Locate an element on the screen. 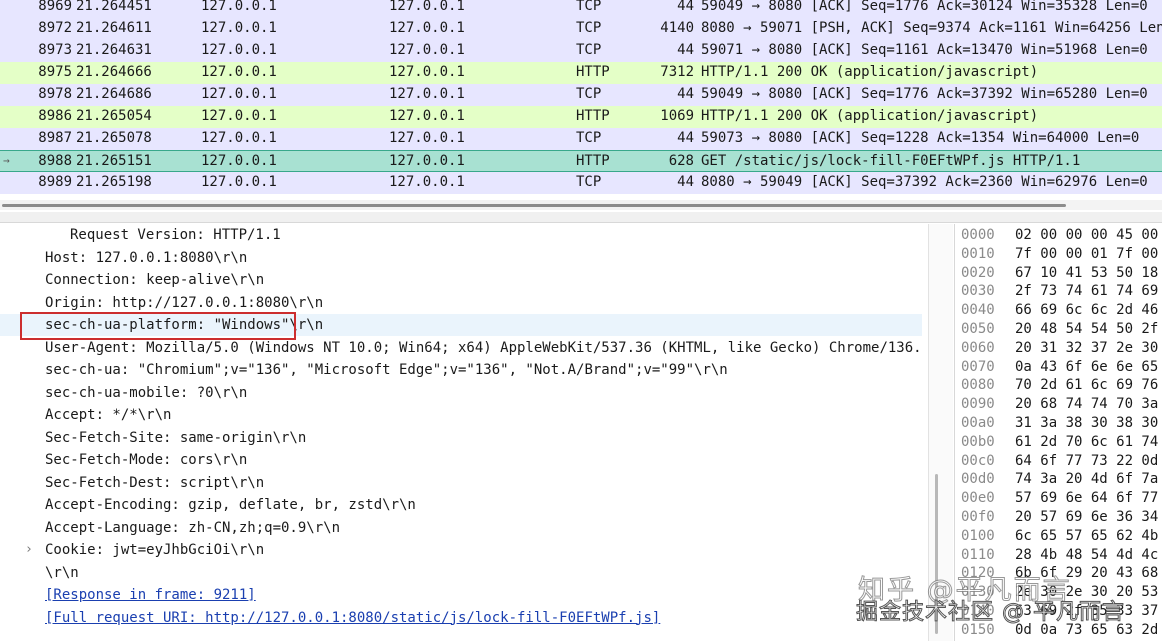 The width and height of the screenshot is (1162, 641). details-line: Host: 127.0.0.1:8080\r\n is located at coordinates (461, 258).